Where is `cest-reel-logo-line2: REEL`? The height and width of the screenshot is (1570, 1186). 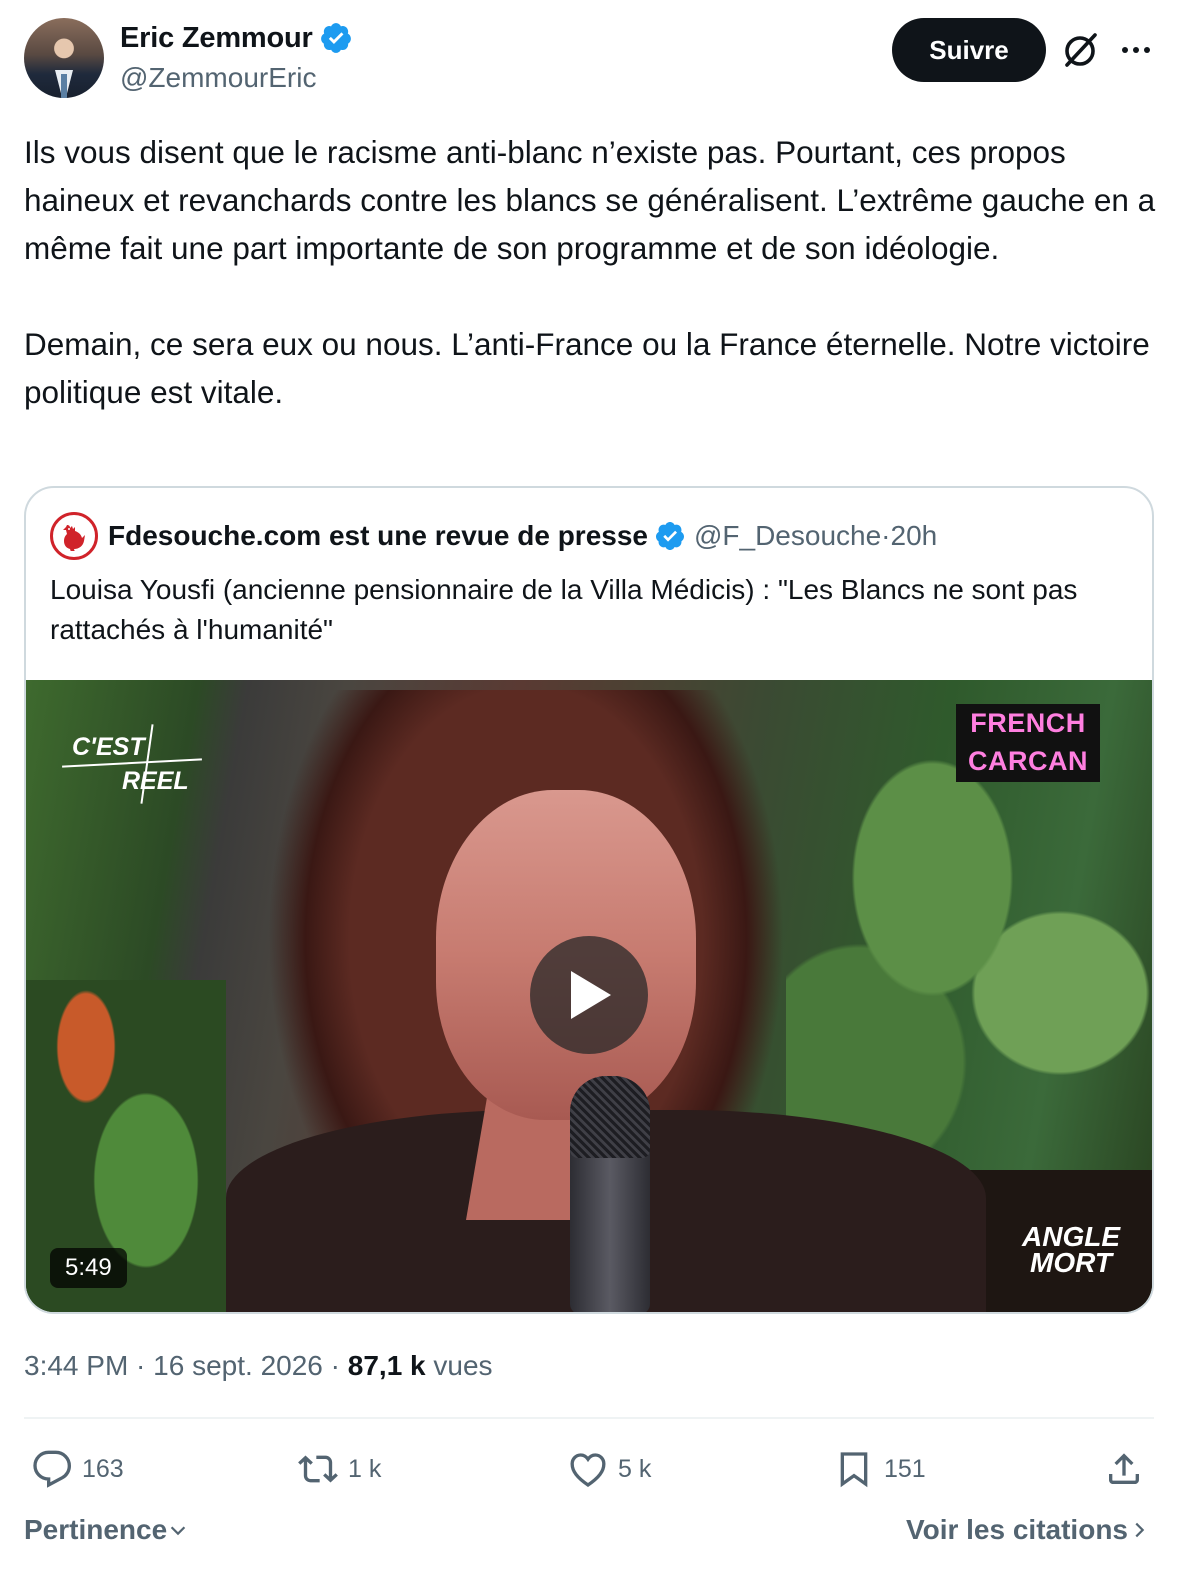 cest-reel-logo-line2: REEL is located at coordinates (155, 781).